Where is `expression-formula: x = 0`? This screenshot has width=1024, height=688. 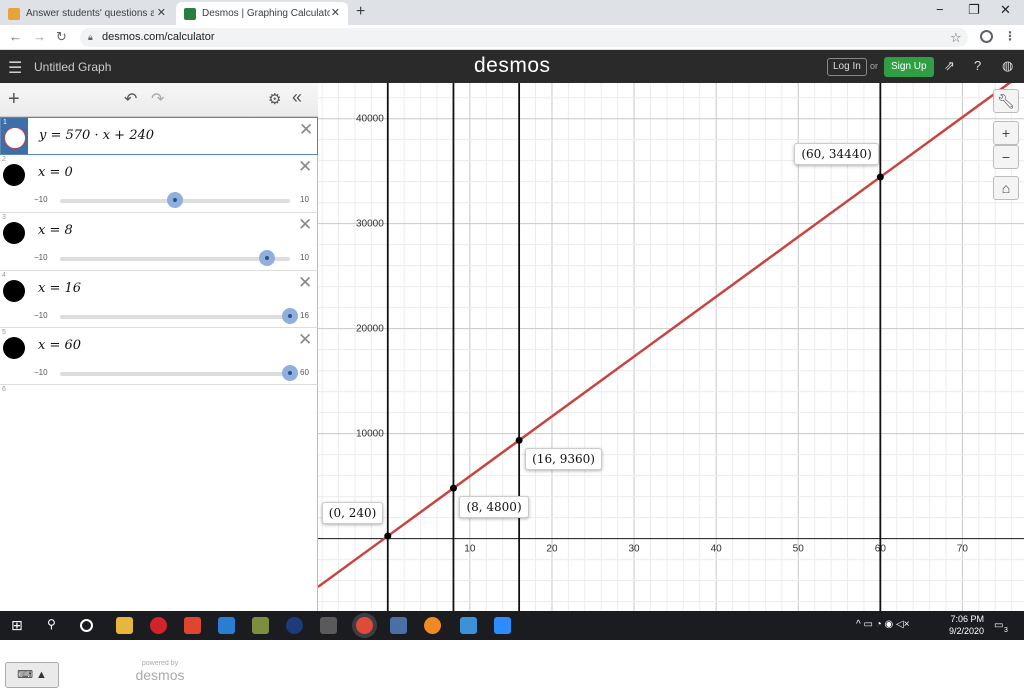
expression-formula: x = 0 is located at coordinates (55, 172).